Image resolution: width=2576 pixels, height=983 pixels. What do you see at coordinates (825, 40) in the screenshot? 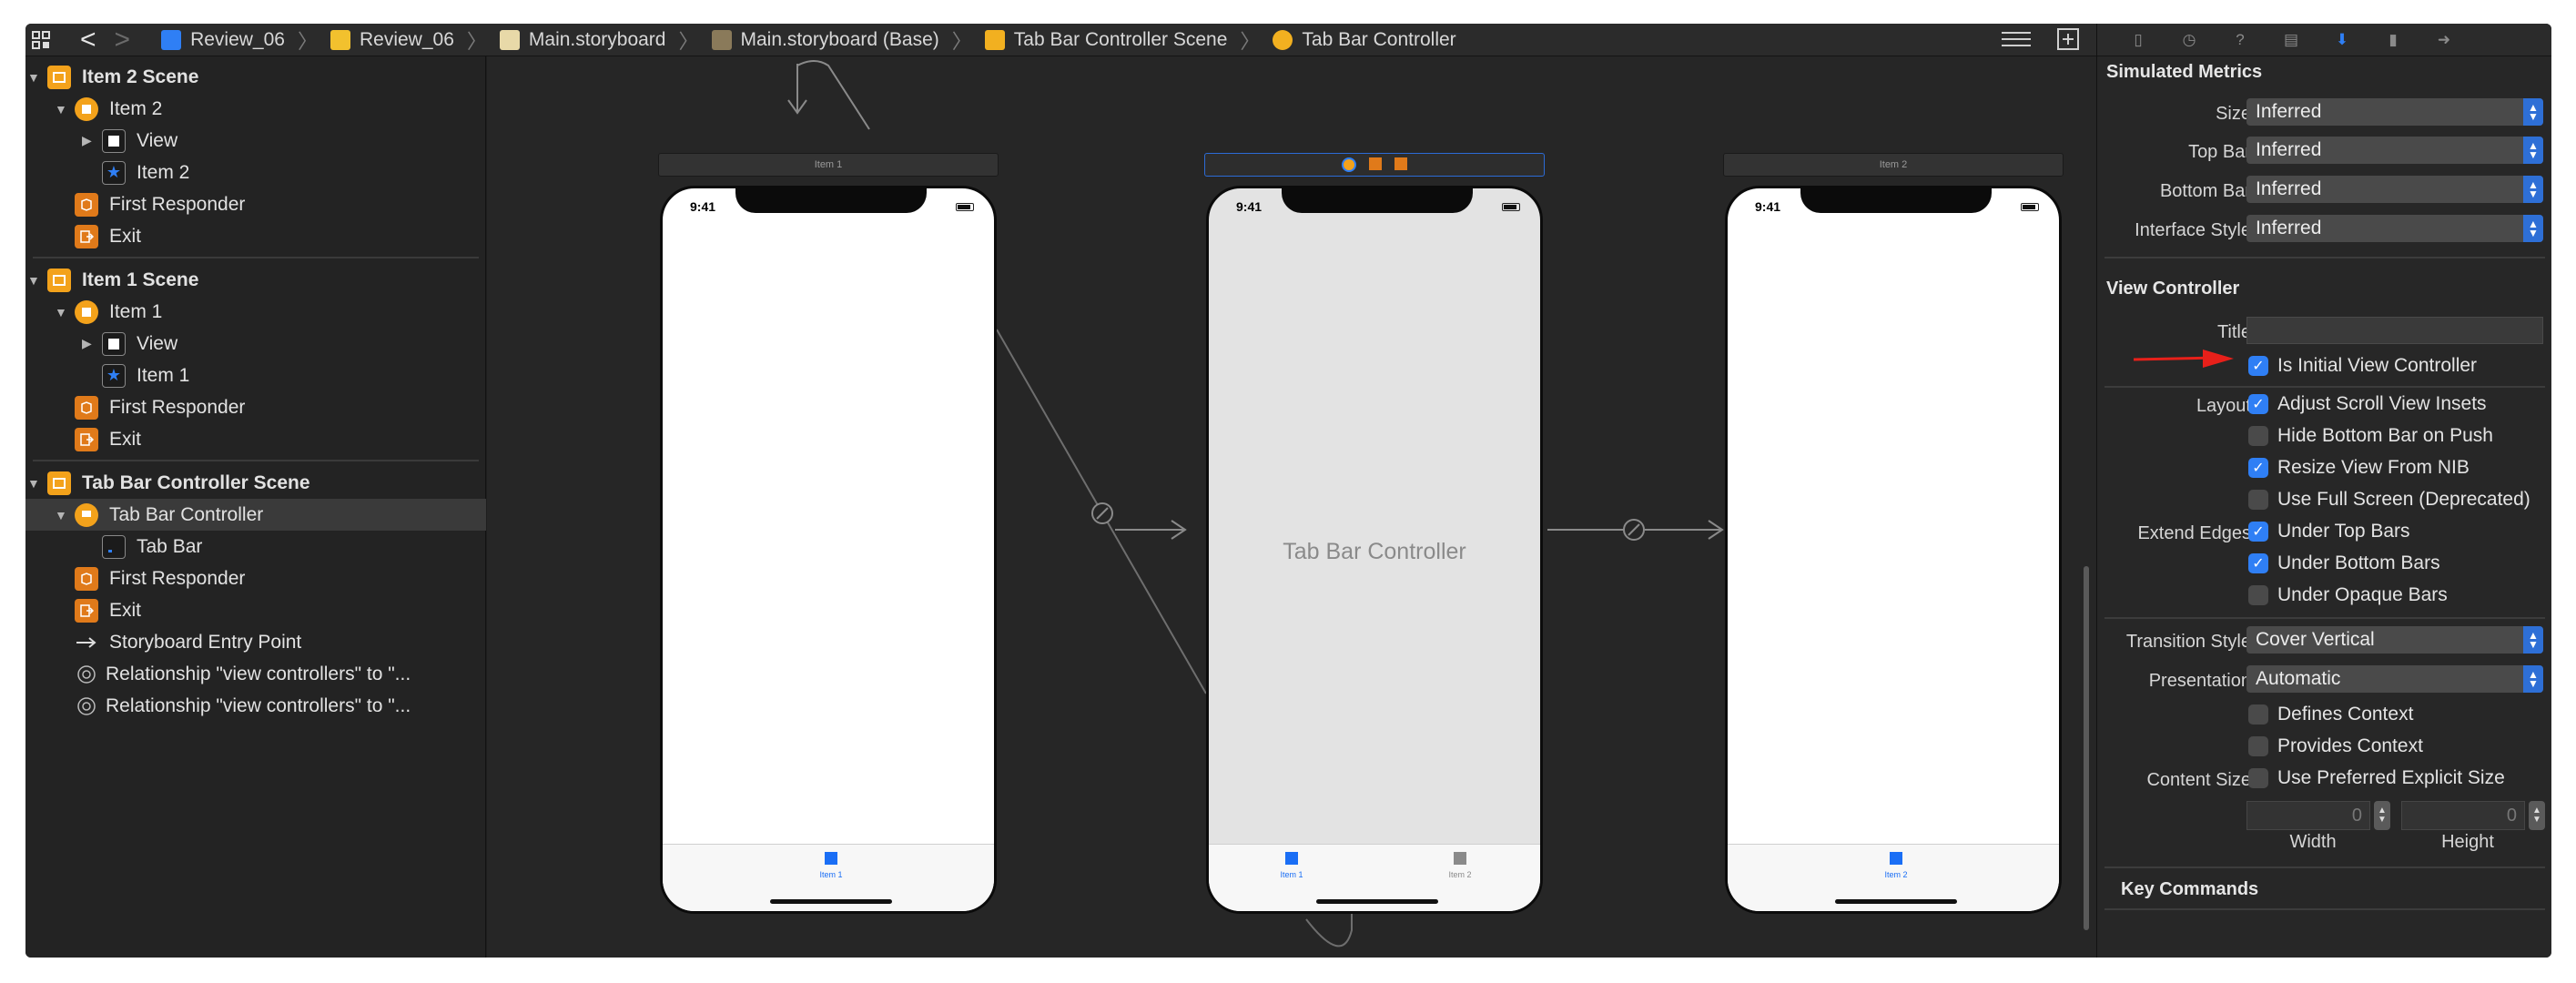
I see `breadcrumb-storyboard-base: Main.storyboard (Base)` at bounding box center [825, 40].